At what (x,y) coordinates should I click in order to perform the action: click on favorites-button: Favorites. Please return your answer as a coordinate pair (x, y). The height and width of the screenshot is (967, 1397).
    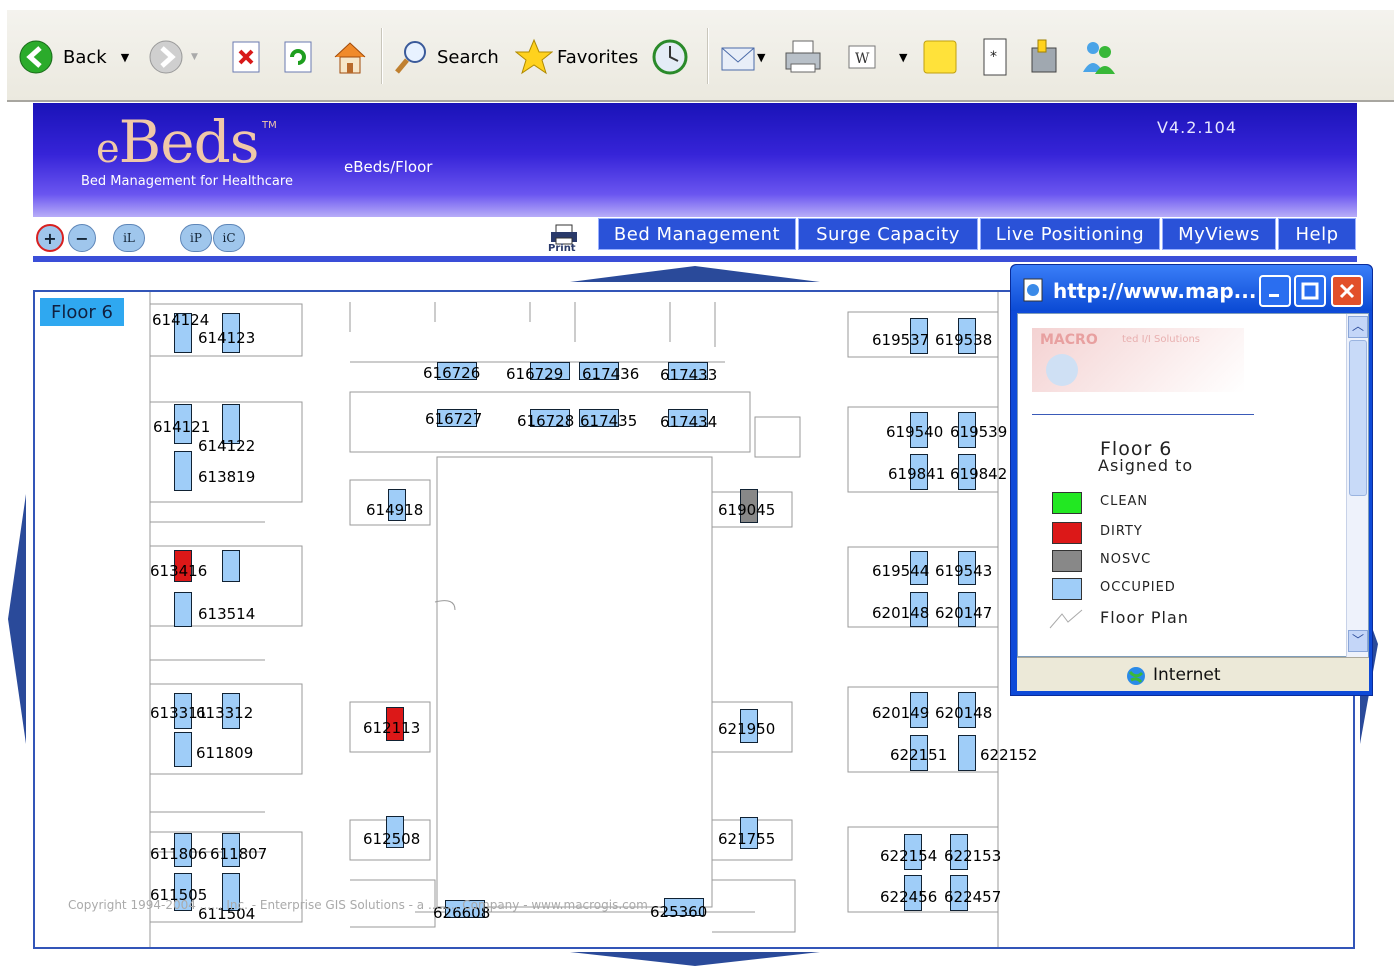
    Looking at the image, I should click on (576, 57).